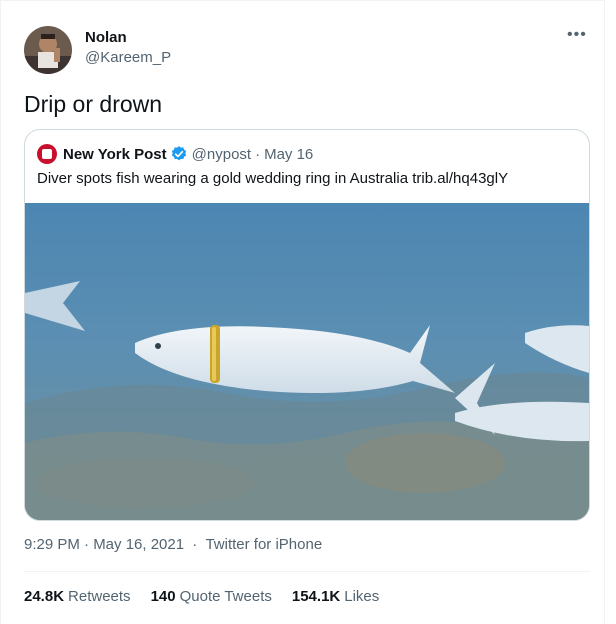 This screenshot has width=616, height=624. Describe the element at coordinates (47, 154) in the screenshot. I see `nypost-logo-icon` at that location.